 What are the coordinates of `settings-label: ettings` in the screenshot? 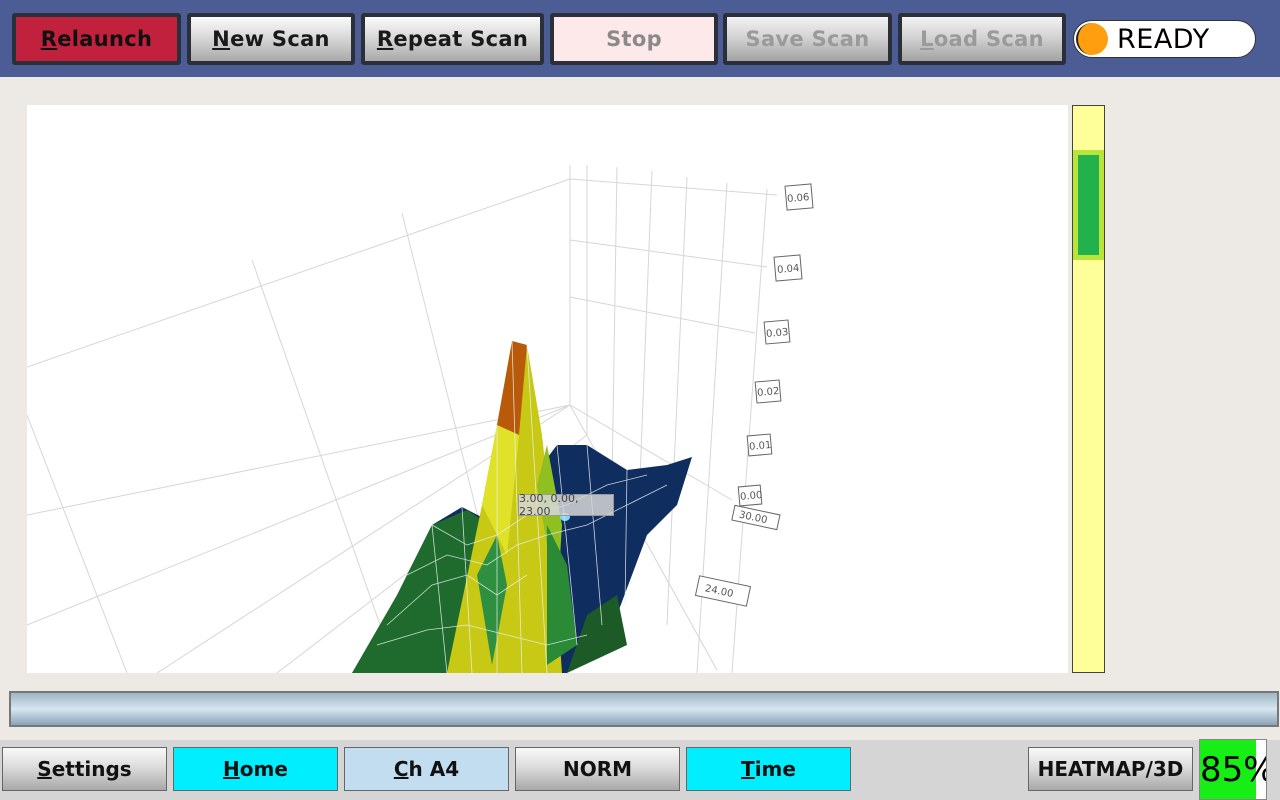 It's located at (91, 769).